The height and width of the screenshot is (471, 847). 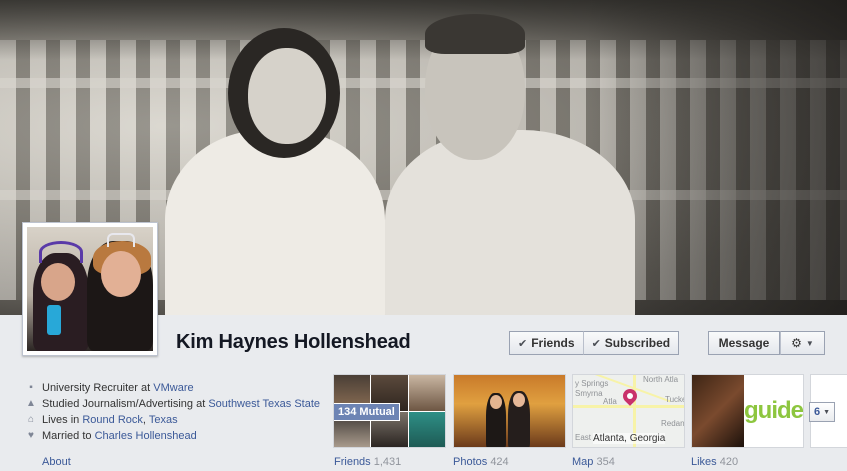 What do you see at coordinates (499, 462) in the screenshot?
I see `photos-count: 424` at bounding box center [499, 462].